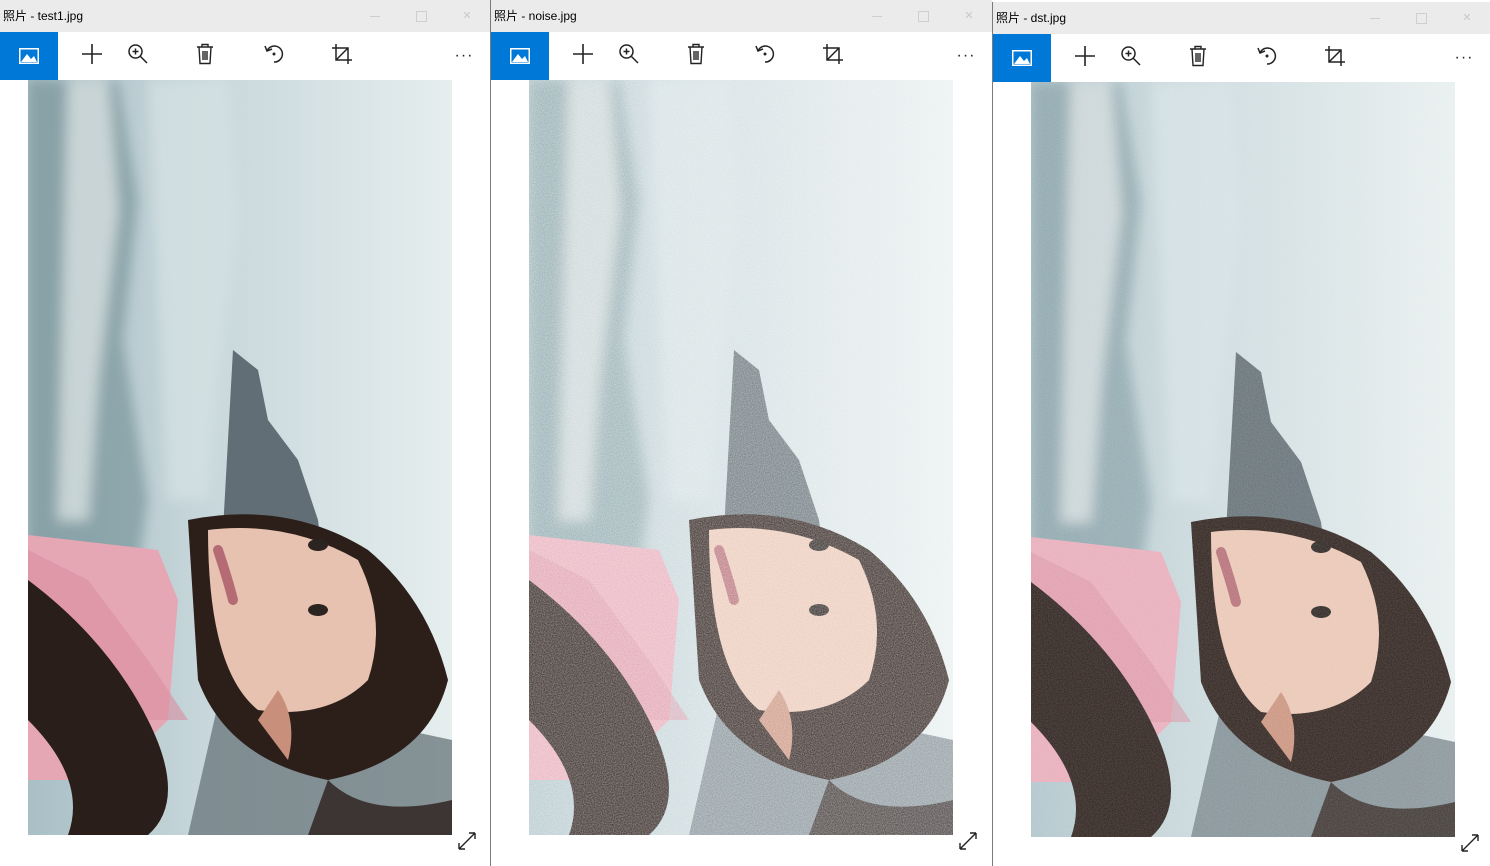  What do you see at coordinates (43, 16) in the screenshot?
I see `window-title: 照片 - test1.jpg` at bounding box center [43, 16].